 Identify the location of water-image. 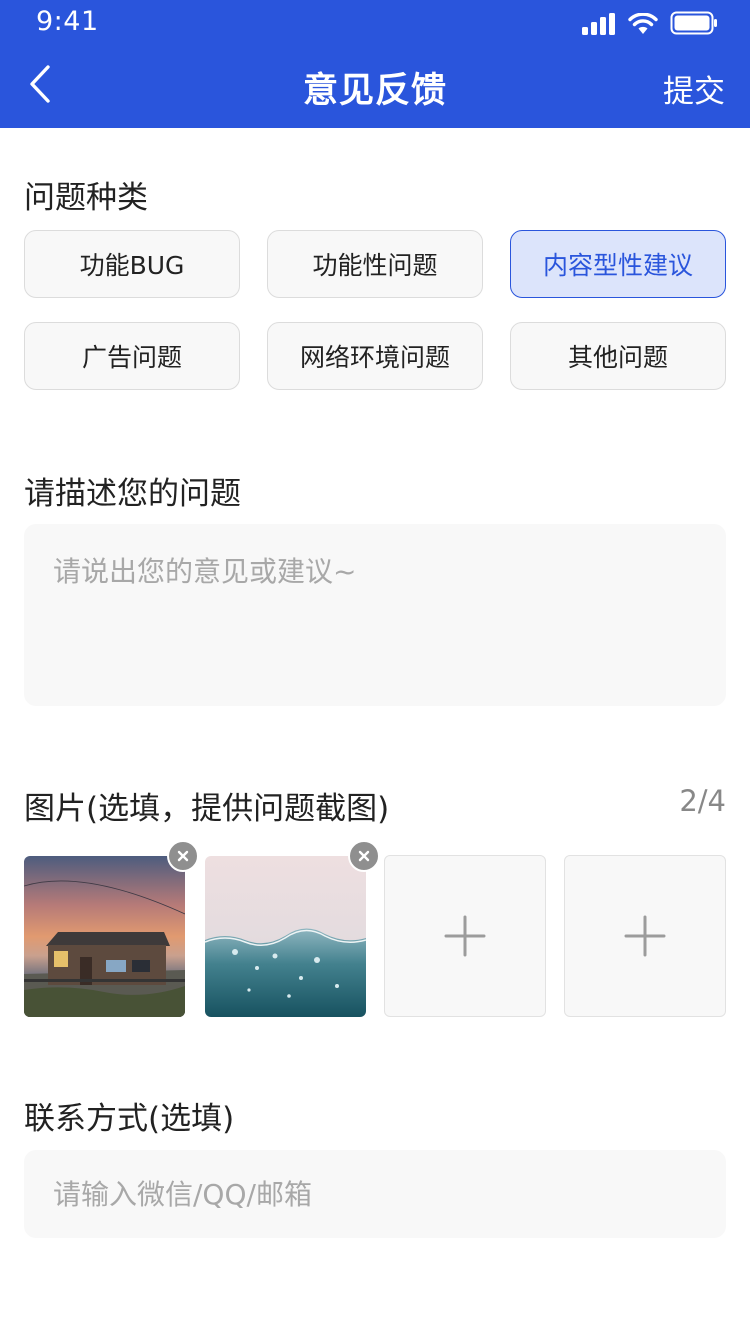
(285, 936).